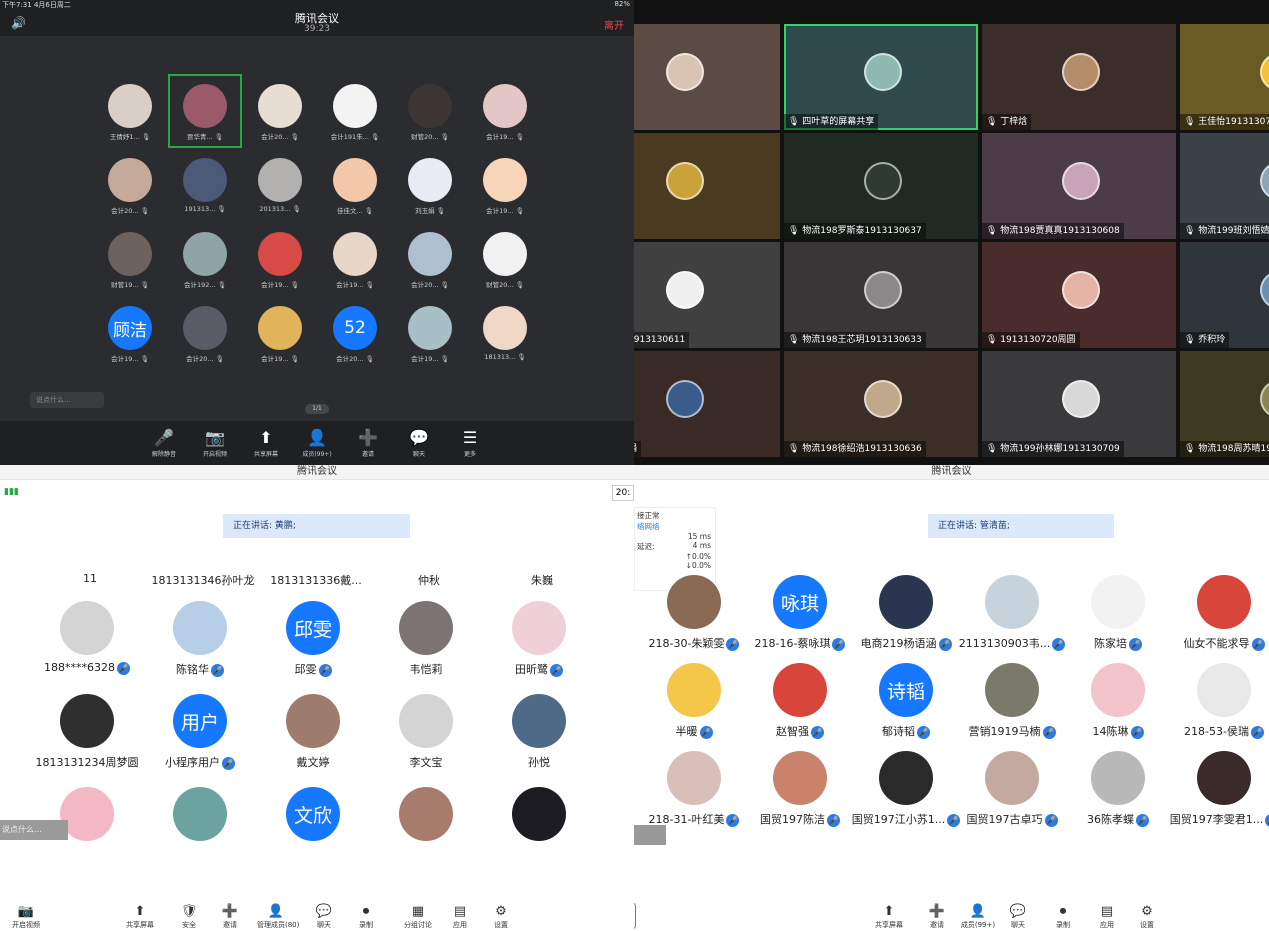 This screenshot has width=1269, height=931. I want to click on participant-tile: 田昕鹭 🎤, so click(539, 639).